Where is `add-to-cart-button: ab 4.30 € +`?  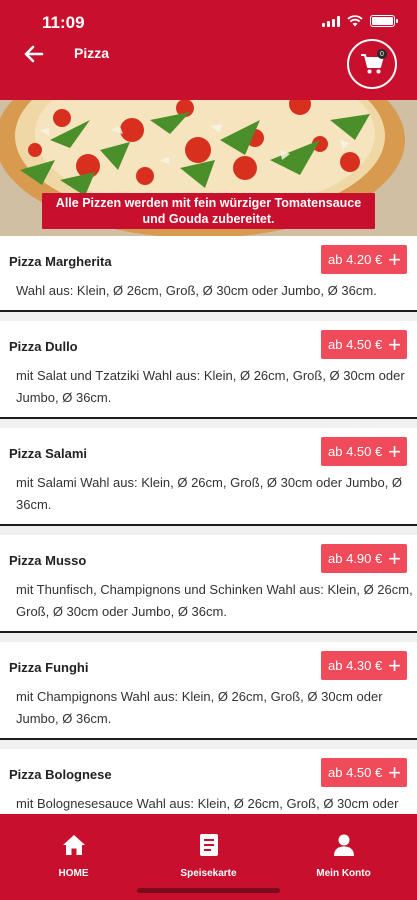 add-to-cart-button: ab 4.30 € + is located at coordinates (364, 665).